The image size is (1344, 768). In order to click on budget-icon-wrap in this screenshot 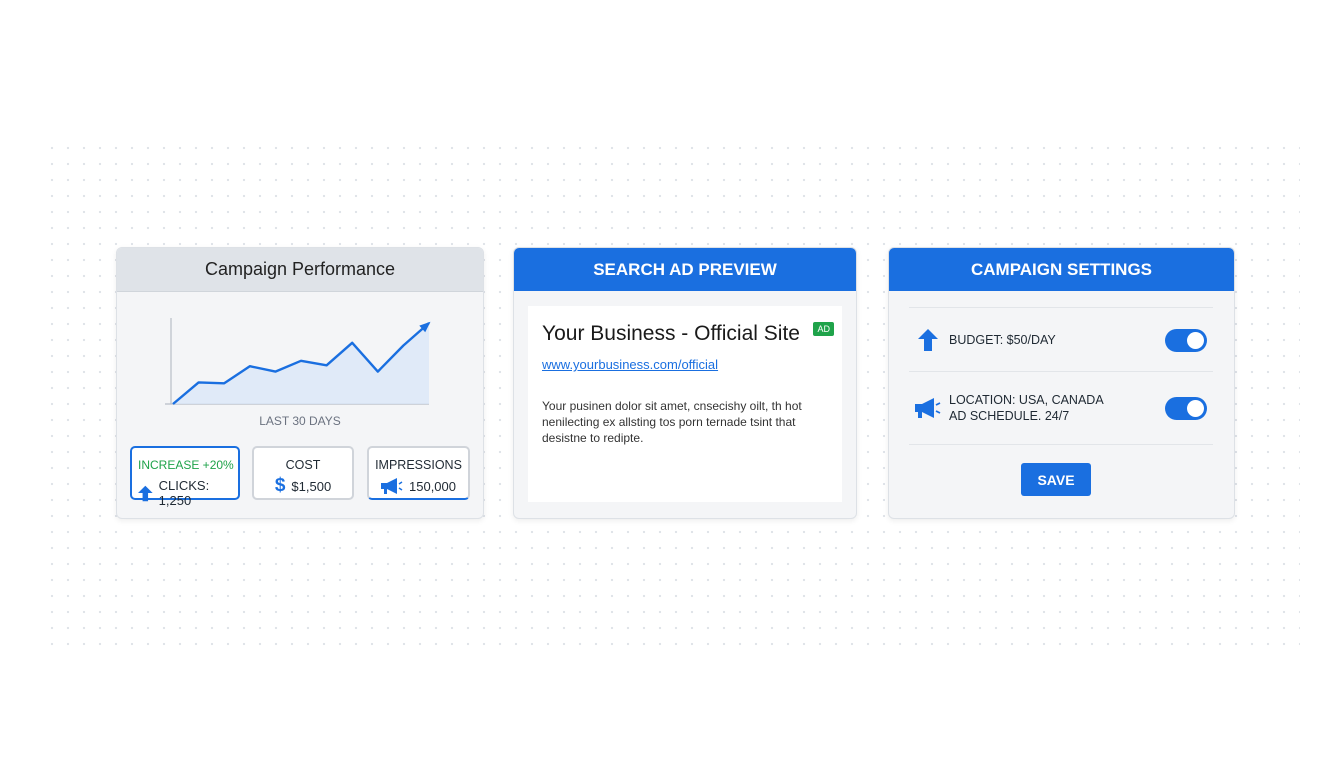, I will do `click(928, 340)`.